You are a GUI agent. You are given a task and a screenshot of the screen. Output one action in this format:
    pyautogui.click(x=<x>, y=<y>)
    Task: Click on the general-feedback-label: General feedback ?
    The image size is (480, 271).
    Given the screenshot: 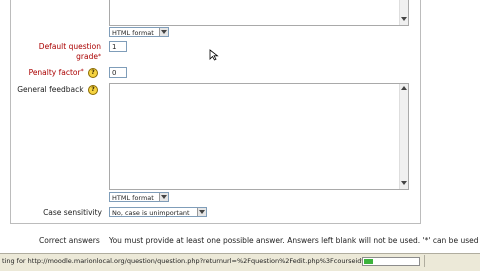 What is the action you would take?
    pyautogui.click(x=56, y=90)
    